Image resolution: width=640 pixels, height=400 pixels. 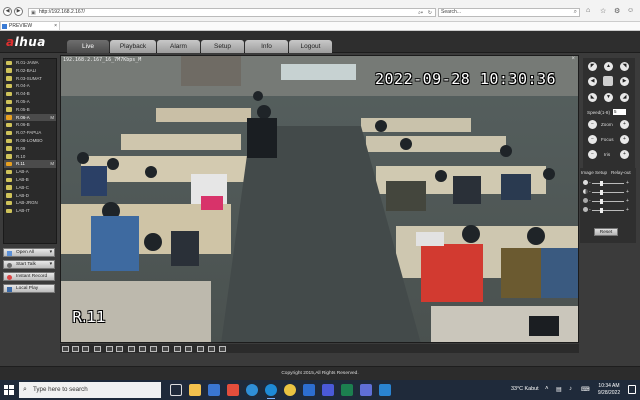 What do you see at coordinates (624, 124) in the screenshot?
I see `zoom-in-icon: +` at bounding box center [624, 124].